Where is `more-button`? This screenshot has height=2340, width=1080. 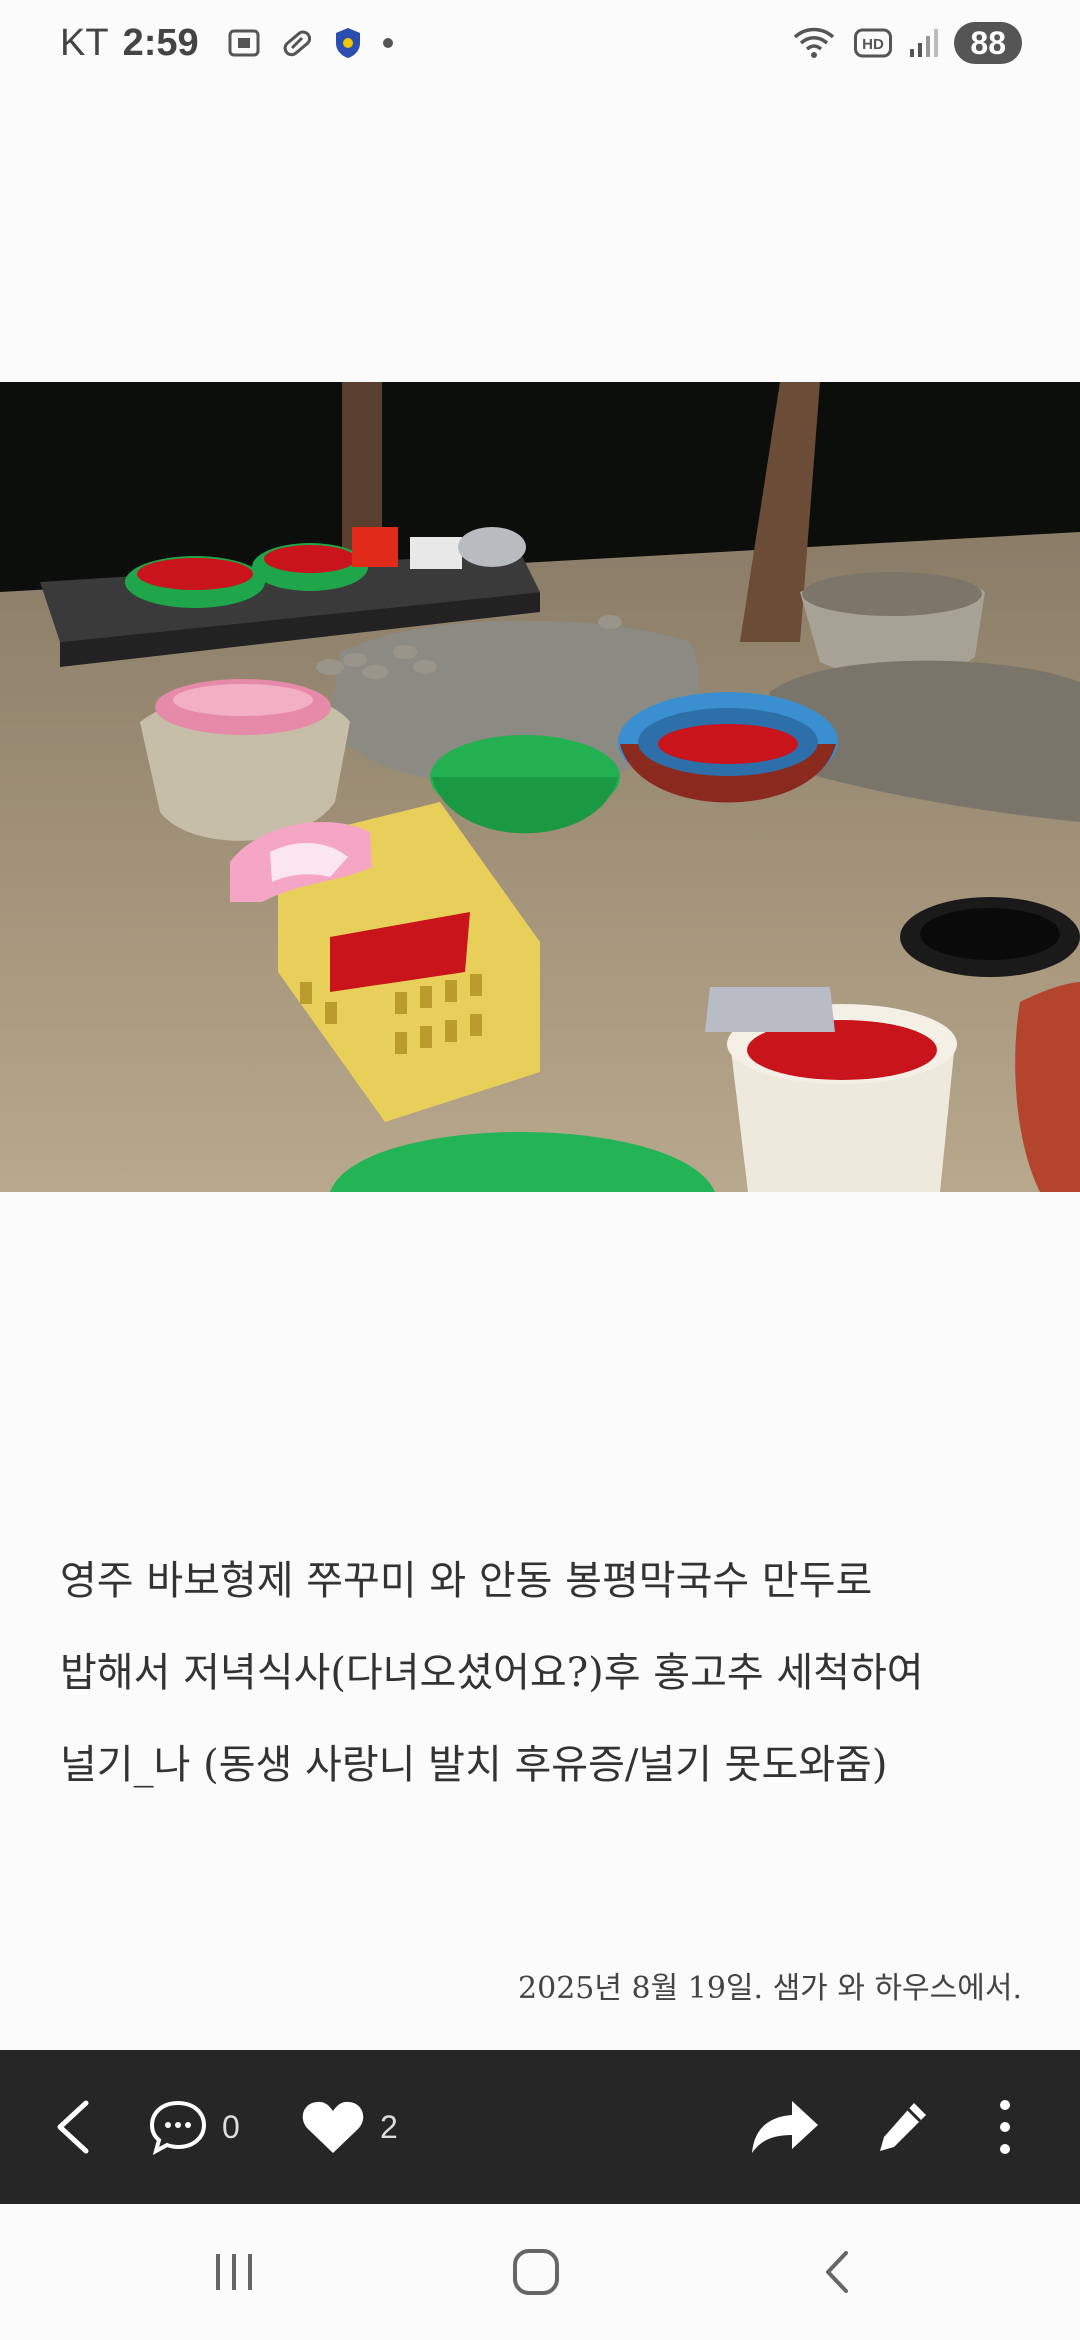
more-button is located at coordinates (1005, 2127).